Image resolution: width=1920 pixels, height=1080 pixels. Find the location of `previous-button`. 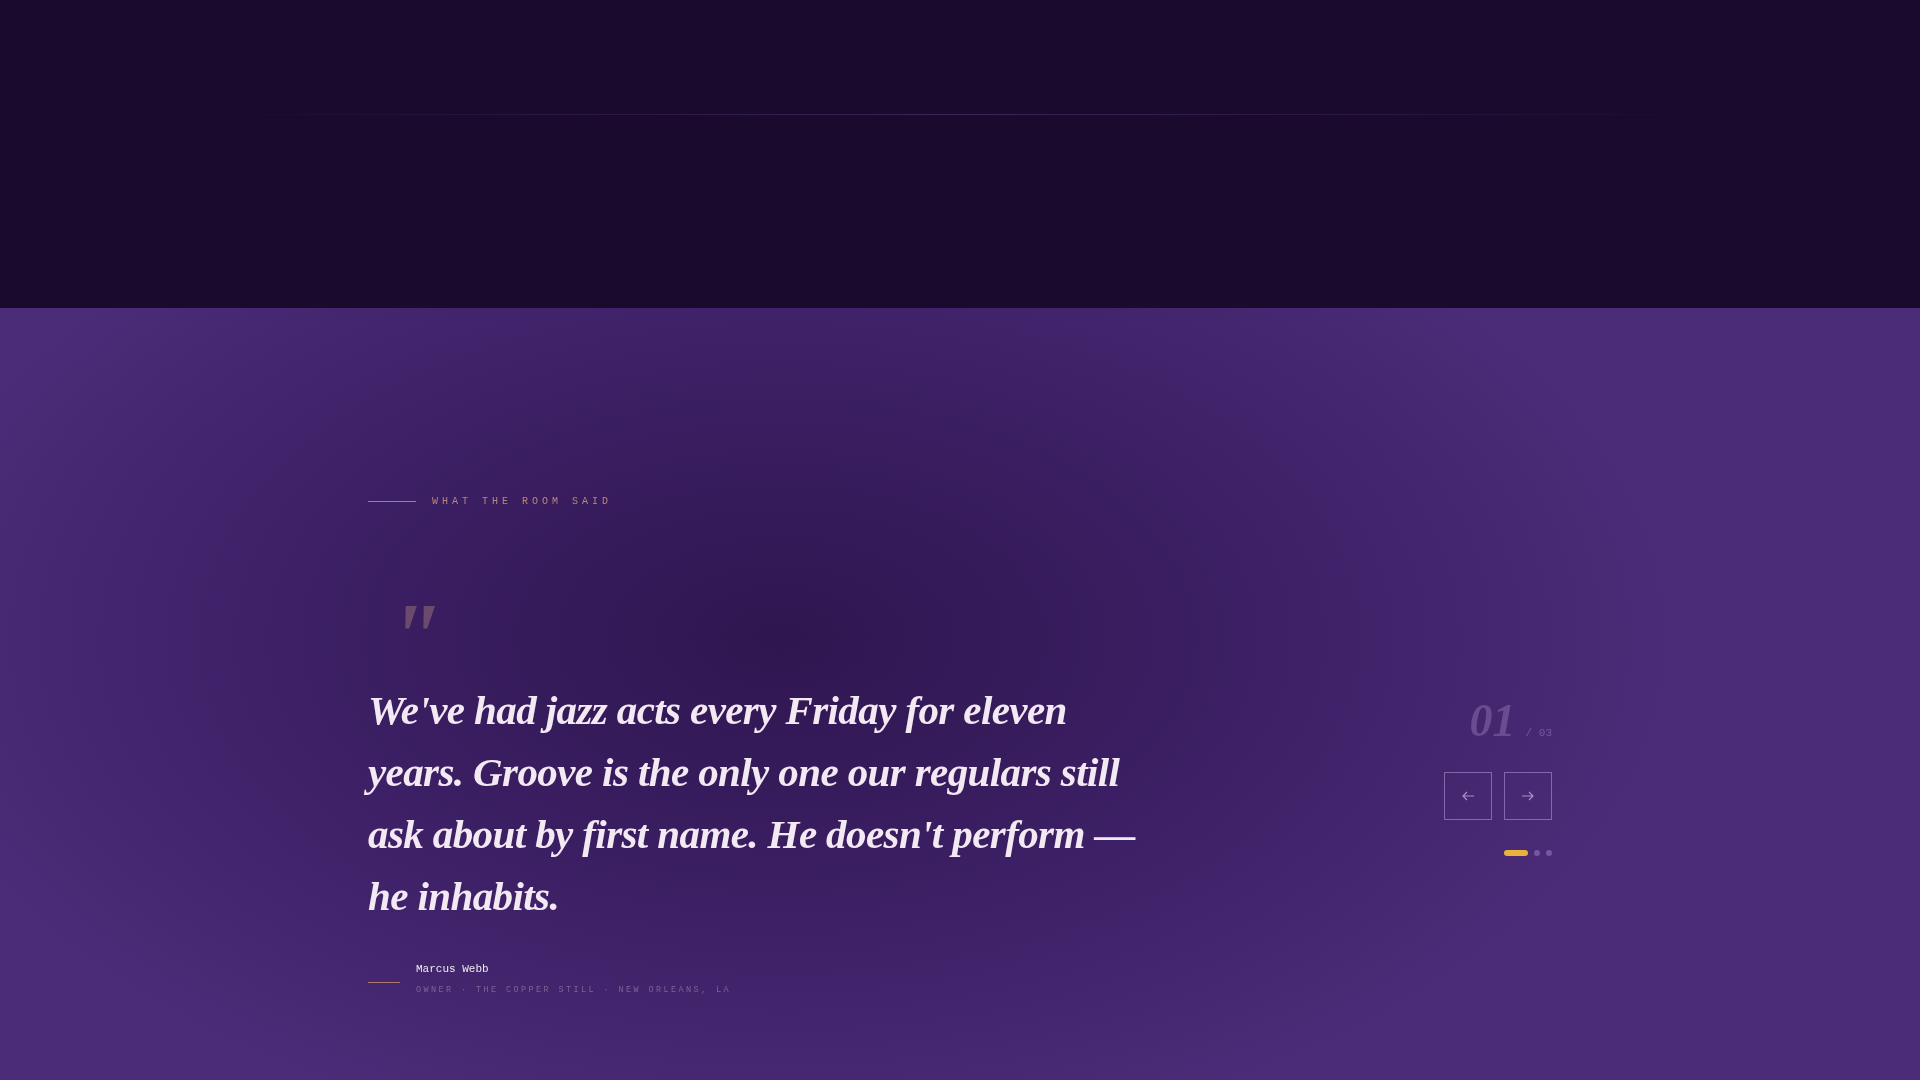

previous-button is located at coordinates (1468, 796).